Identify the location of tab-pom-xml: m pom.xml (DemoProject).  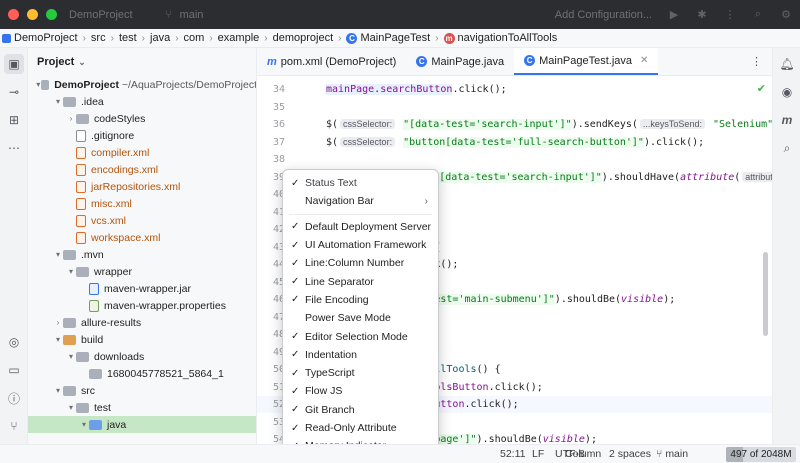
(331, 61).